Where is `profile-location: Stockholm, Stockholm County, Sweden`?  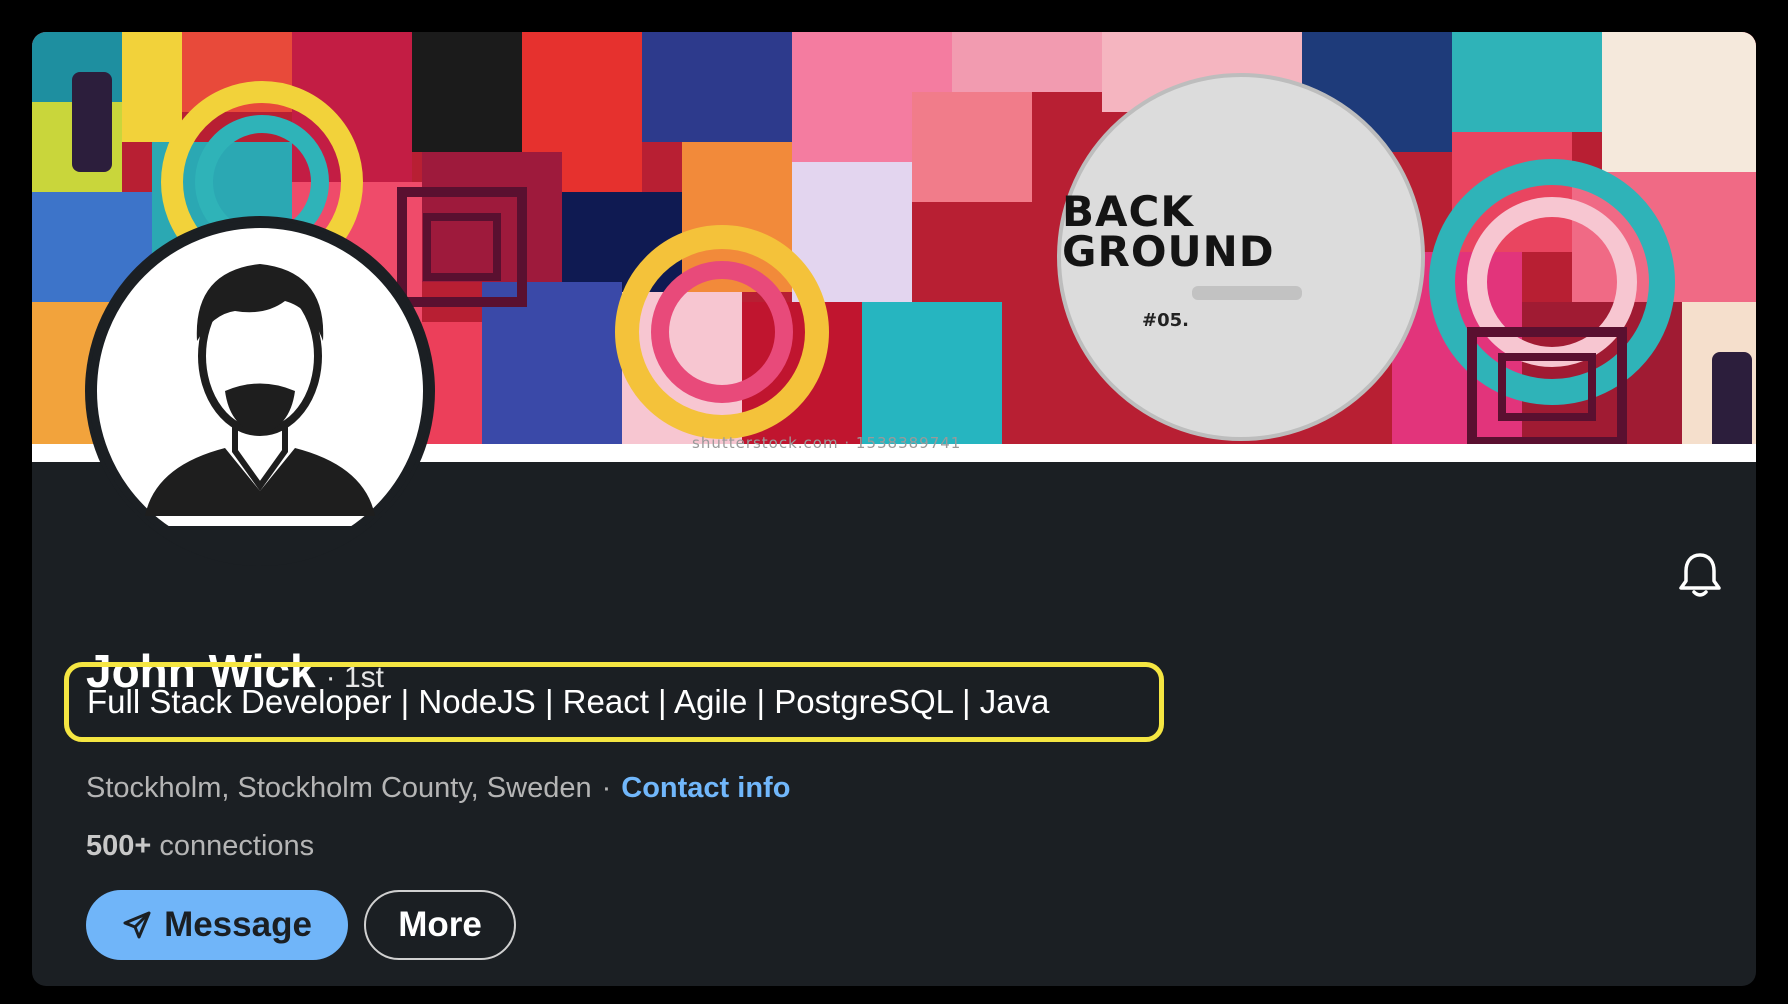
profile-location: Stockholm, Stockholm County, Sweden is located at coordinates (339, 788).